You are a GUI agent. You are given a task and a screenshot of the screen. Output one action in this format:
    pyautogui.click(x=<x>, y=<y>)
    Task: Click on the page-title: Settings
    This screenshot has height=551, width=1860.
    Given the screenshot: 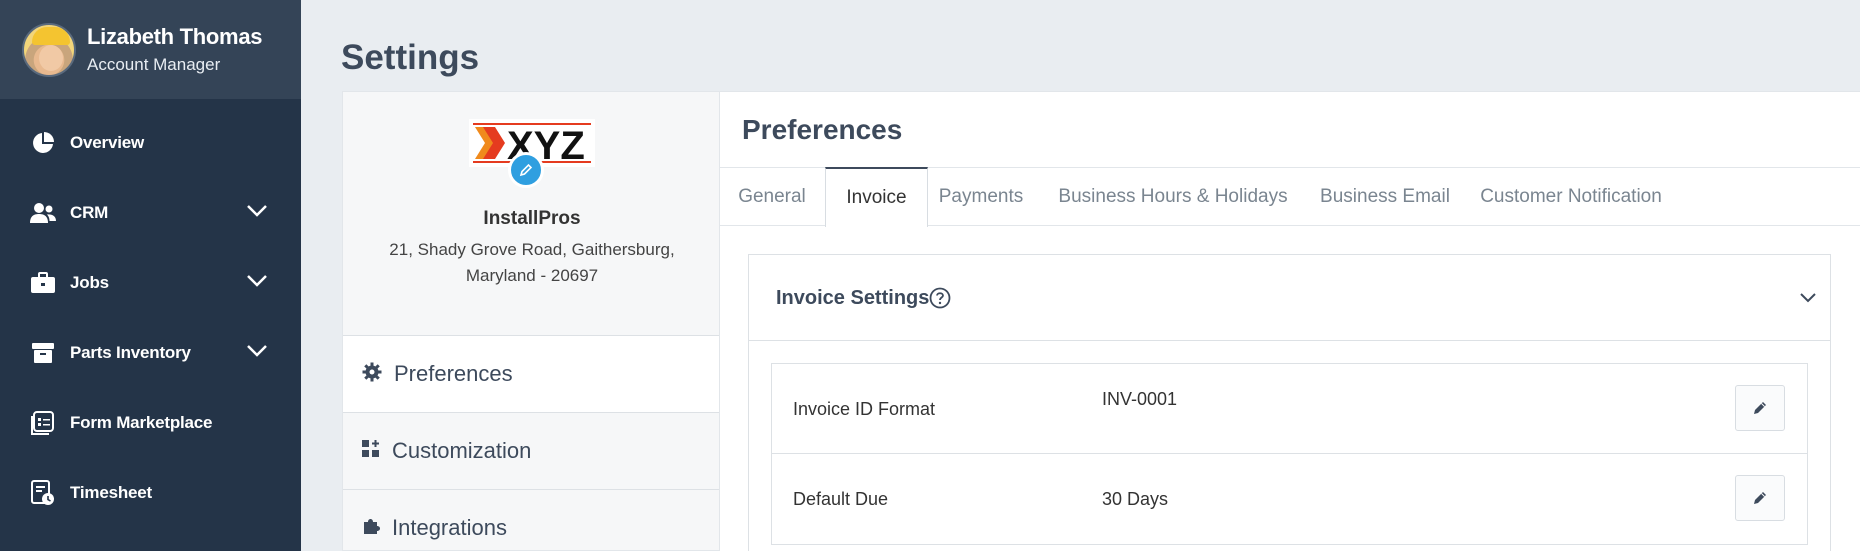 What is the action you would take?
    pyautogui.click(x=410, y=57)
    